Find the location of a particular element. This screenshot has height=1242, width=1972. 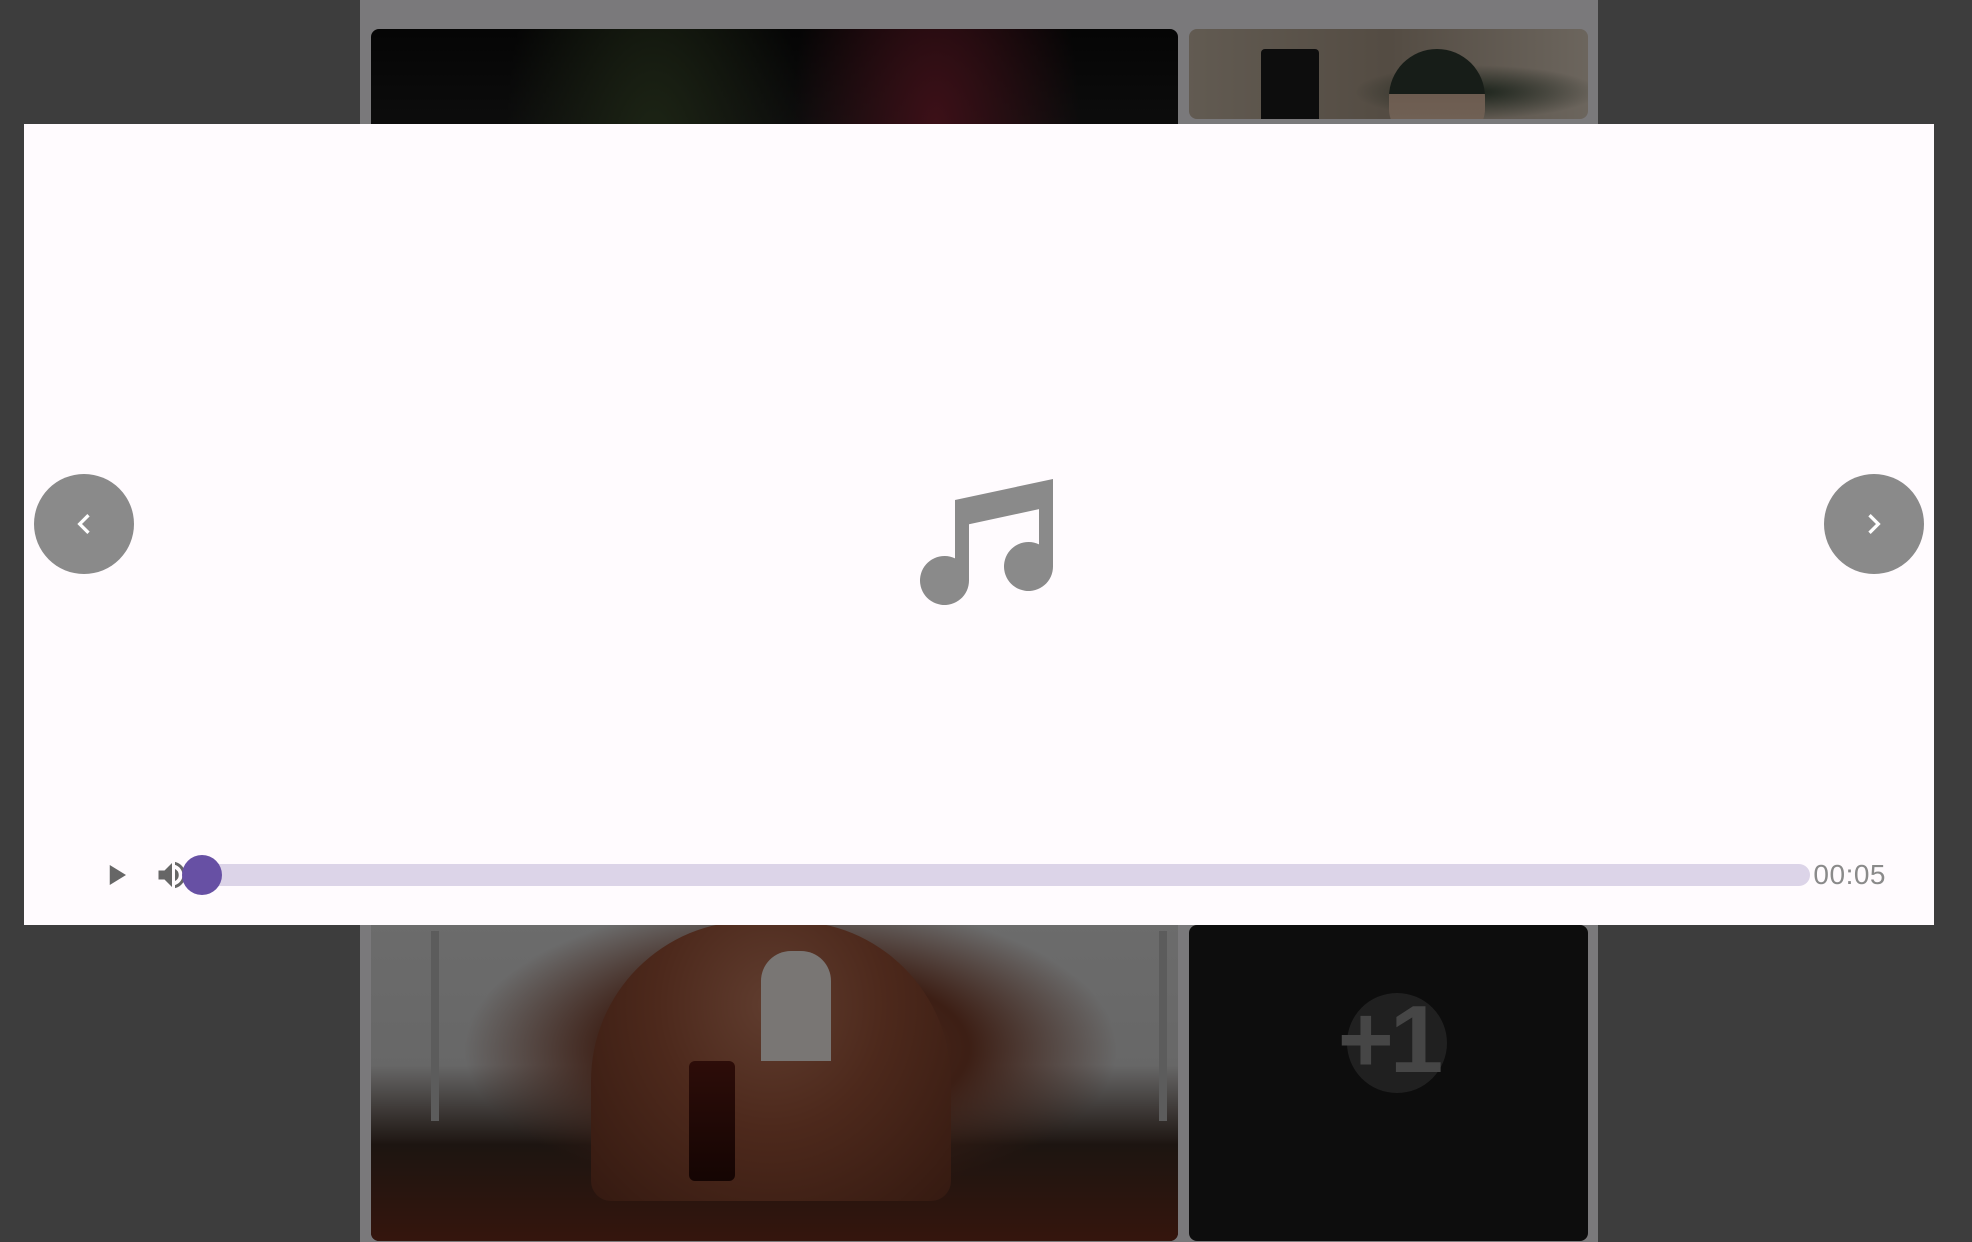

progress-slider is located at coordinates (995, 875).